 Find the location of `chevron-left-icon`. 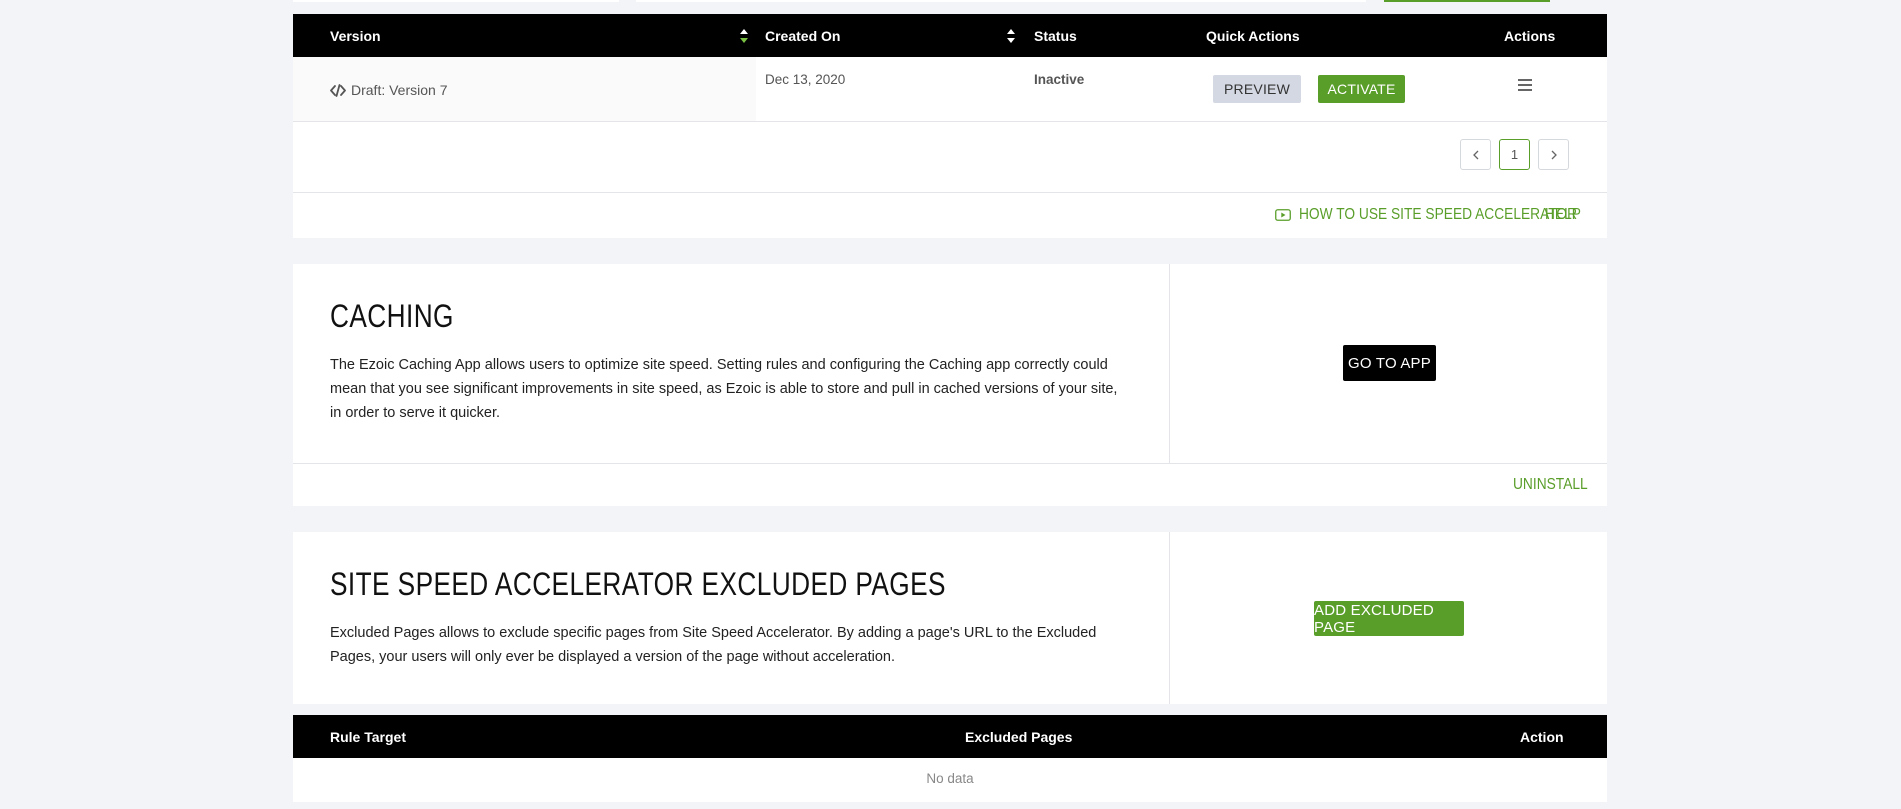

chevron-left-icon is located at coordinates (1475, 154).